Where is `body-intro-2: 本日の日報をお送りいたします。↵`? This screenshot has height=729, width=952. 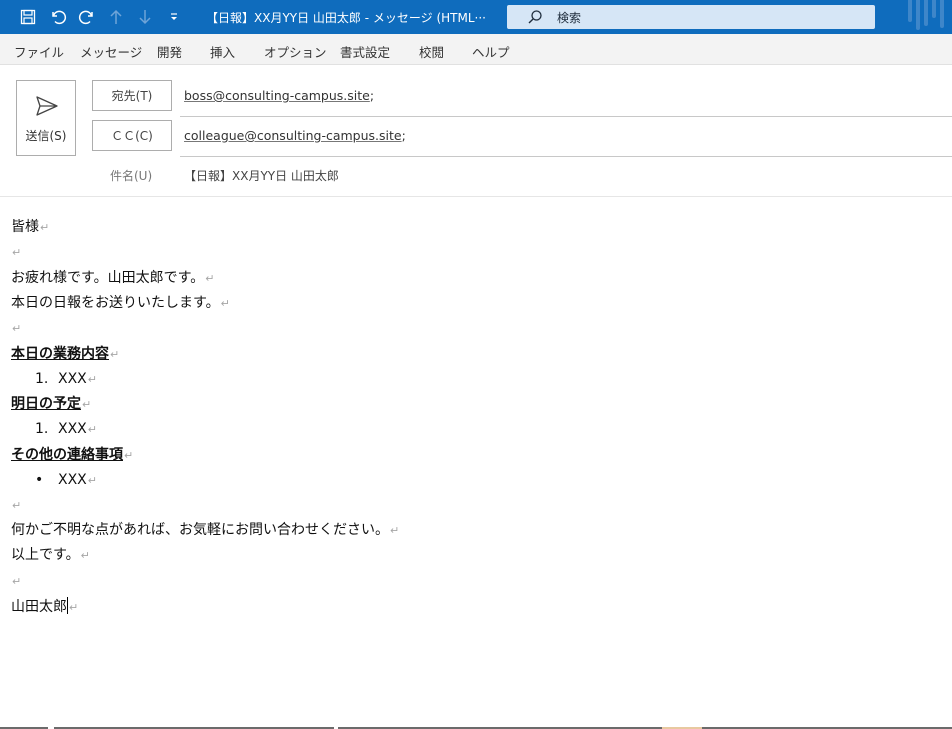
body-intro-2: 本日の日報をお送りいたします。↵ is located at coordinates (120, 303).